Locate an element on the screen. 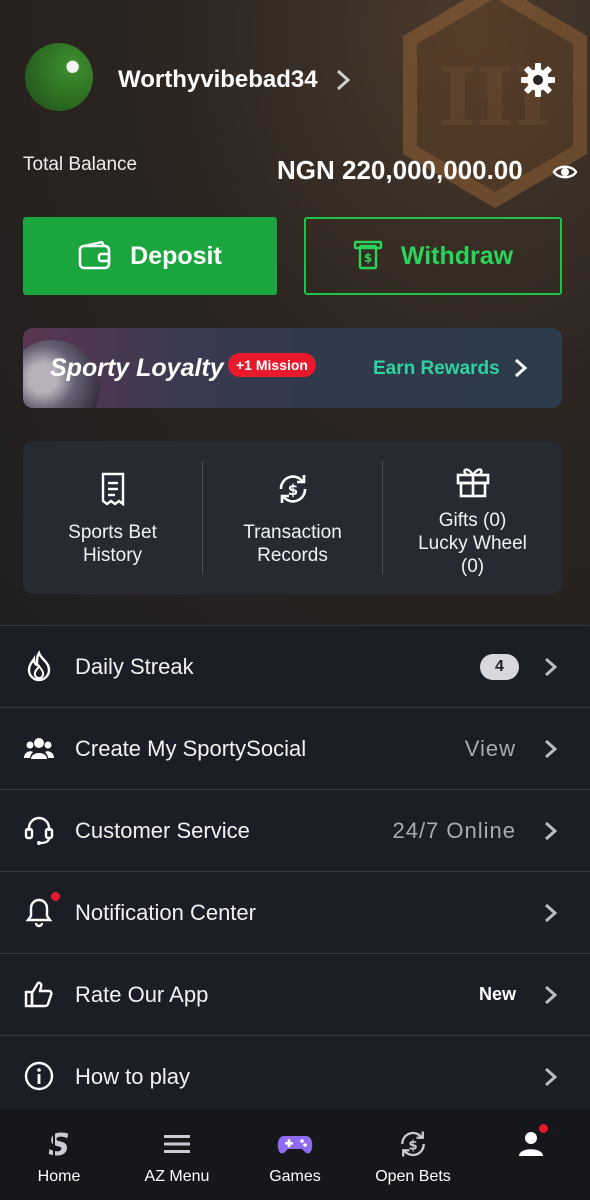 The width and height of the screenshot is (590, 1200). gear-icon is located at coordinates (538, 80).